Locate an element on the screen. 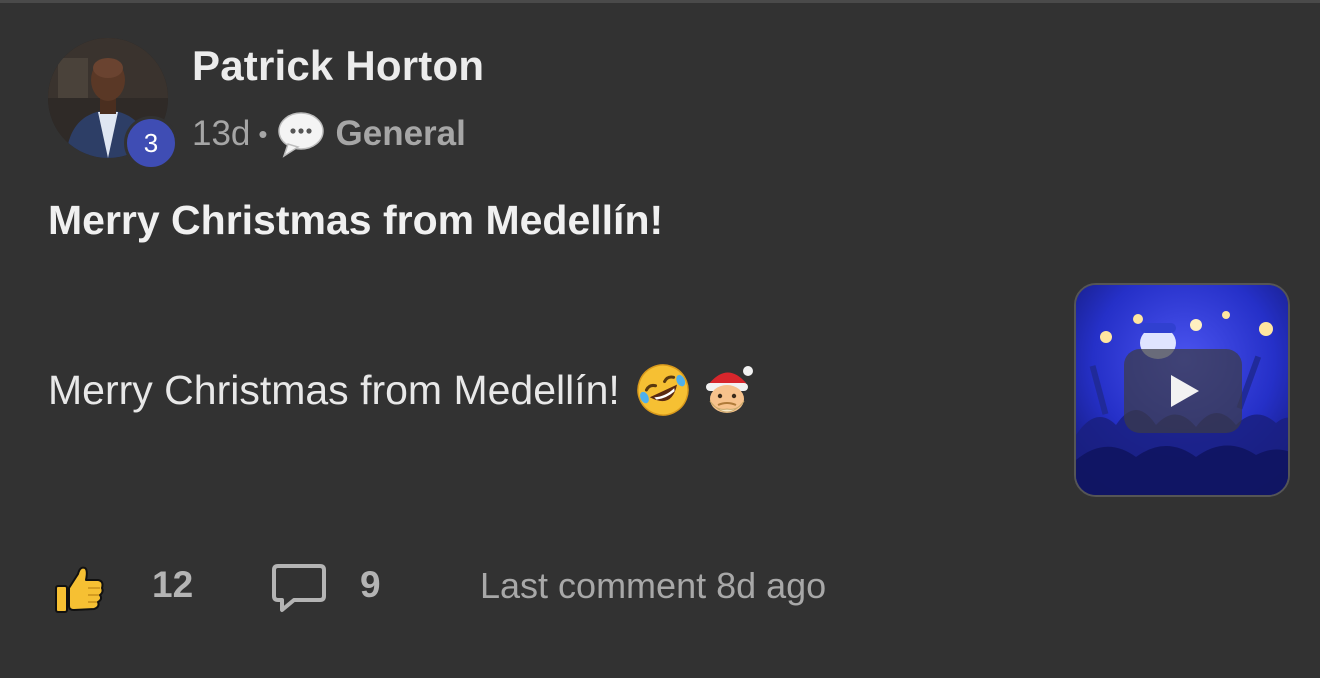  post-time: 13d is located at coordinates (221, 133).